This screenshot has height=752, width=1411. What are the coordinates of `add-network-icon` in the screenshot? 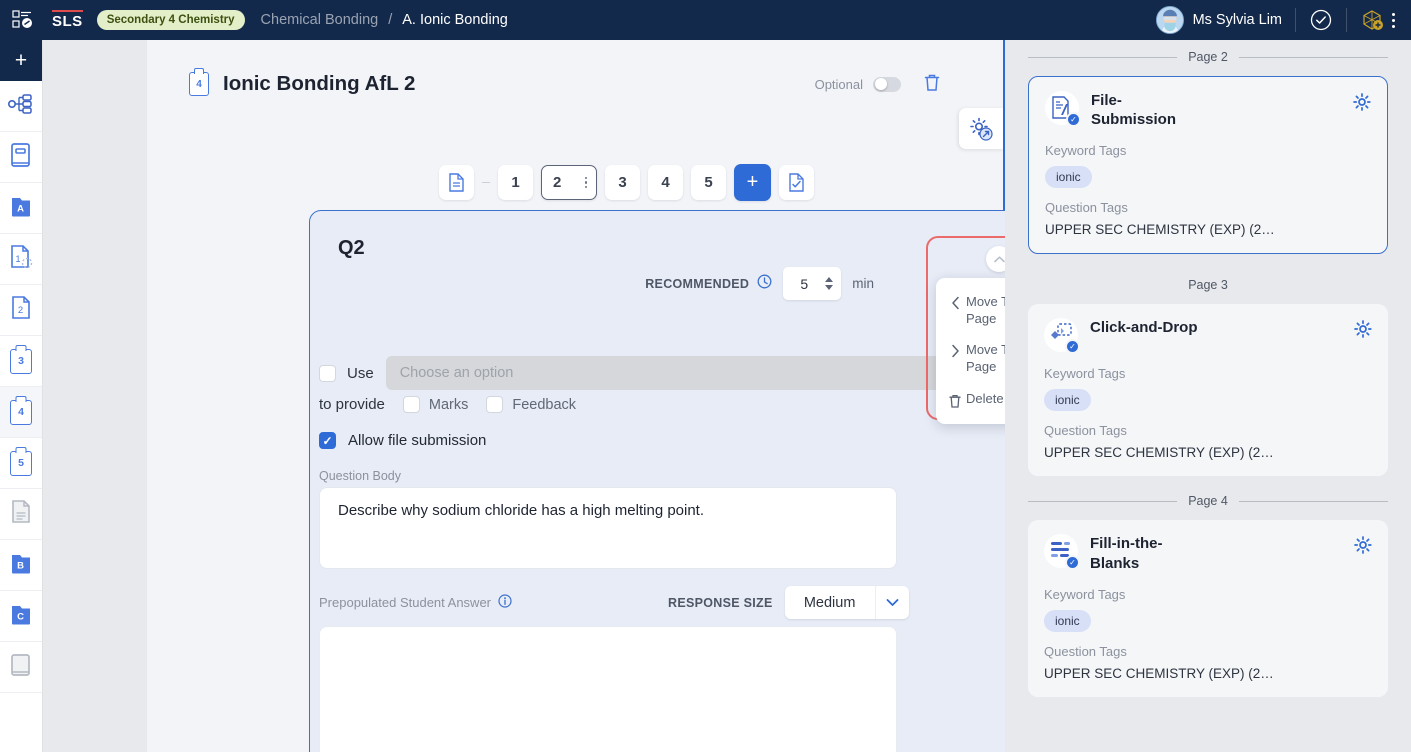 It's located at (1372, 20).